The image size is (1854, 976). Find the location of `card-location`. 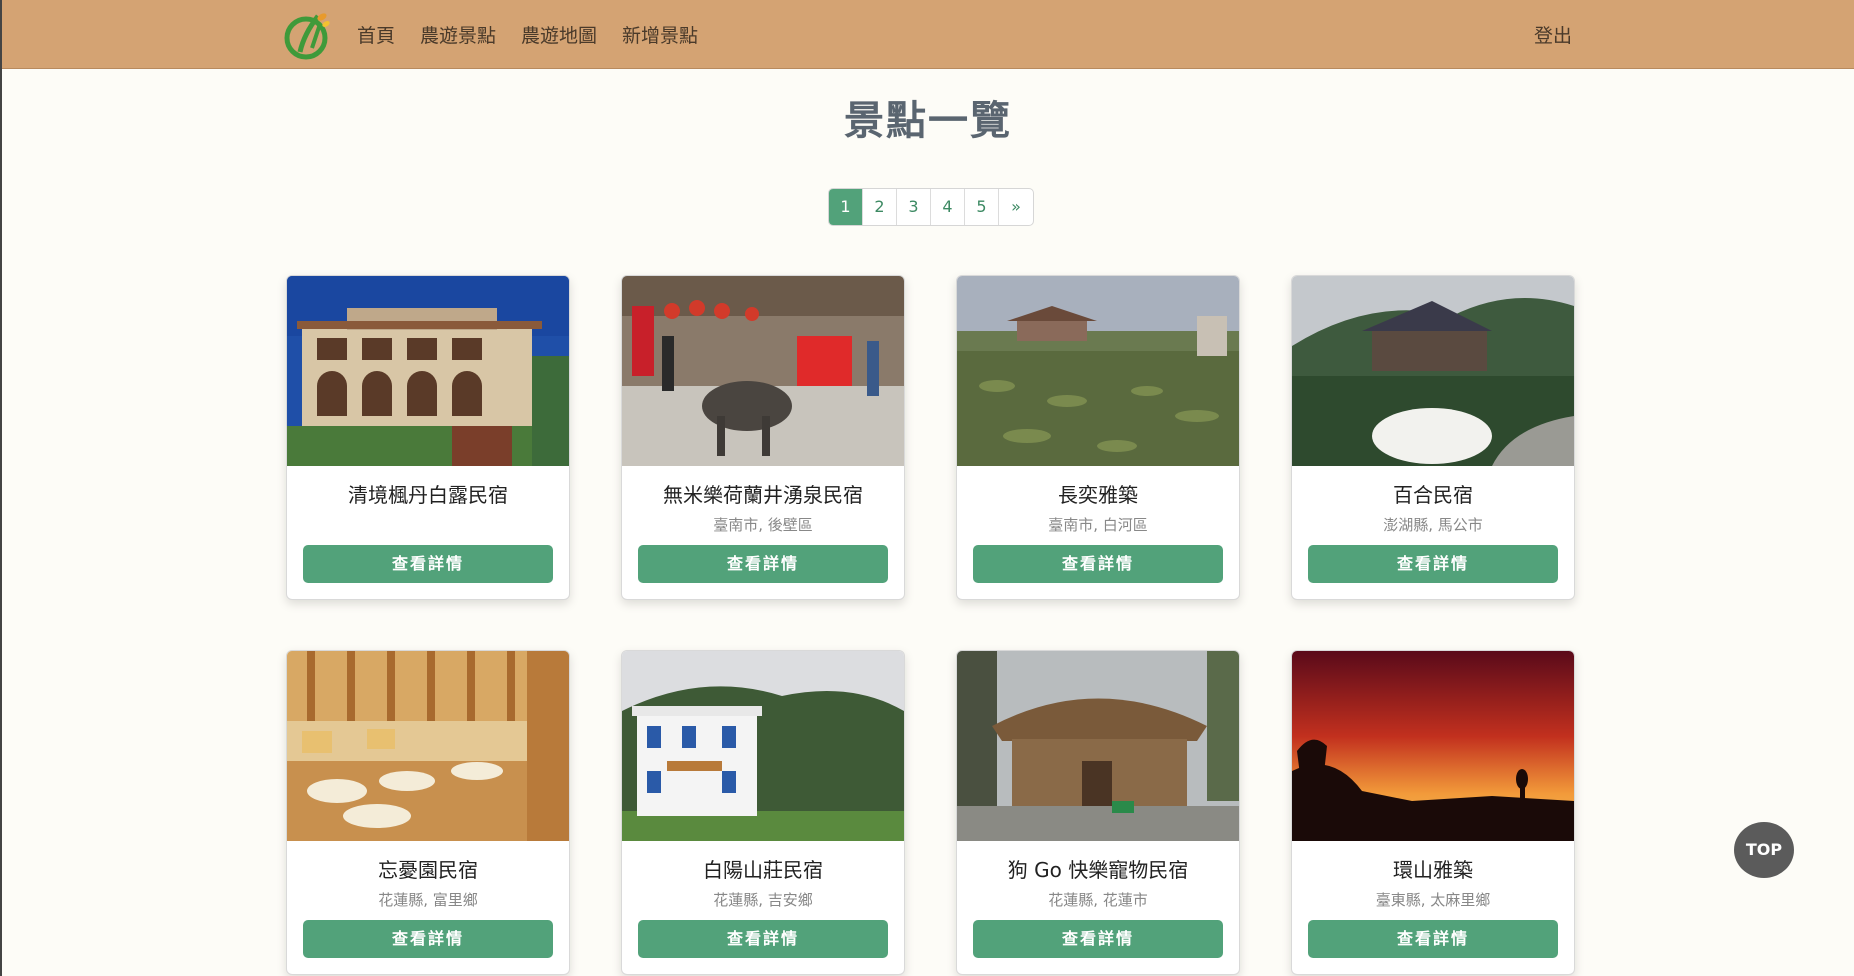

card-location is located at coordinates (428, 525).